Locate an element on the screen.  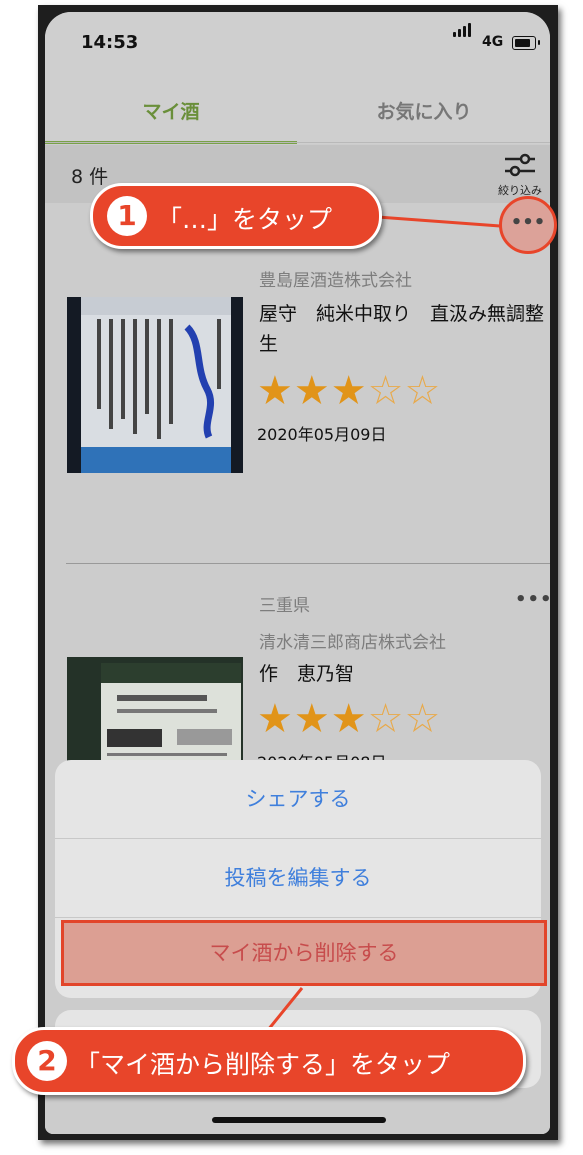
step-1-text: 「…」をタップ is located at coordinates (245, 219).